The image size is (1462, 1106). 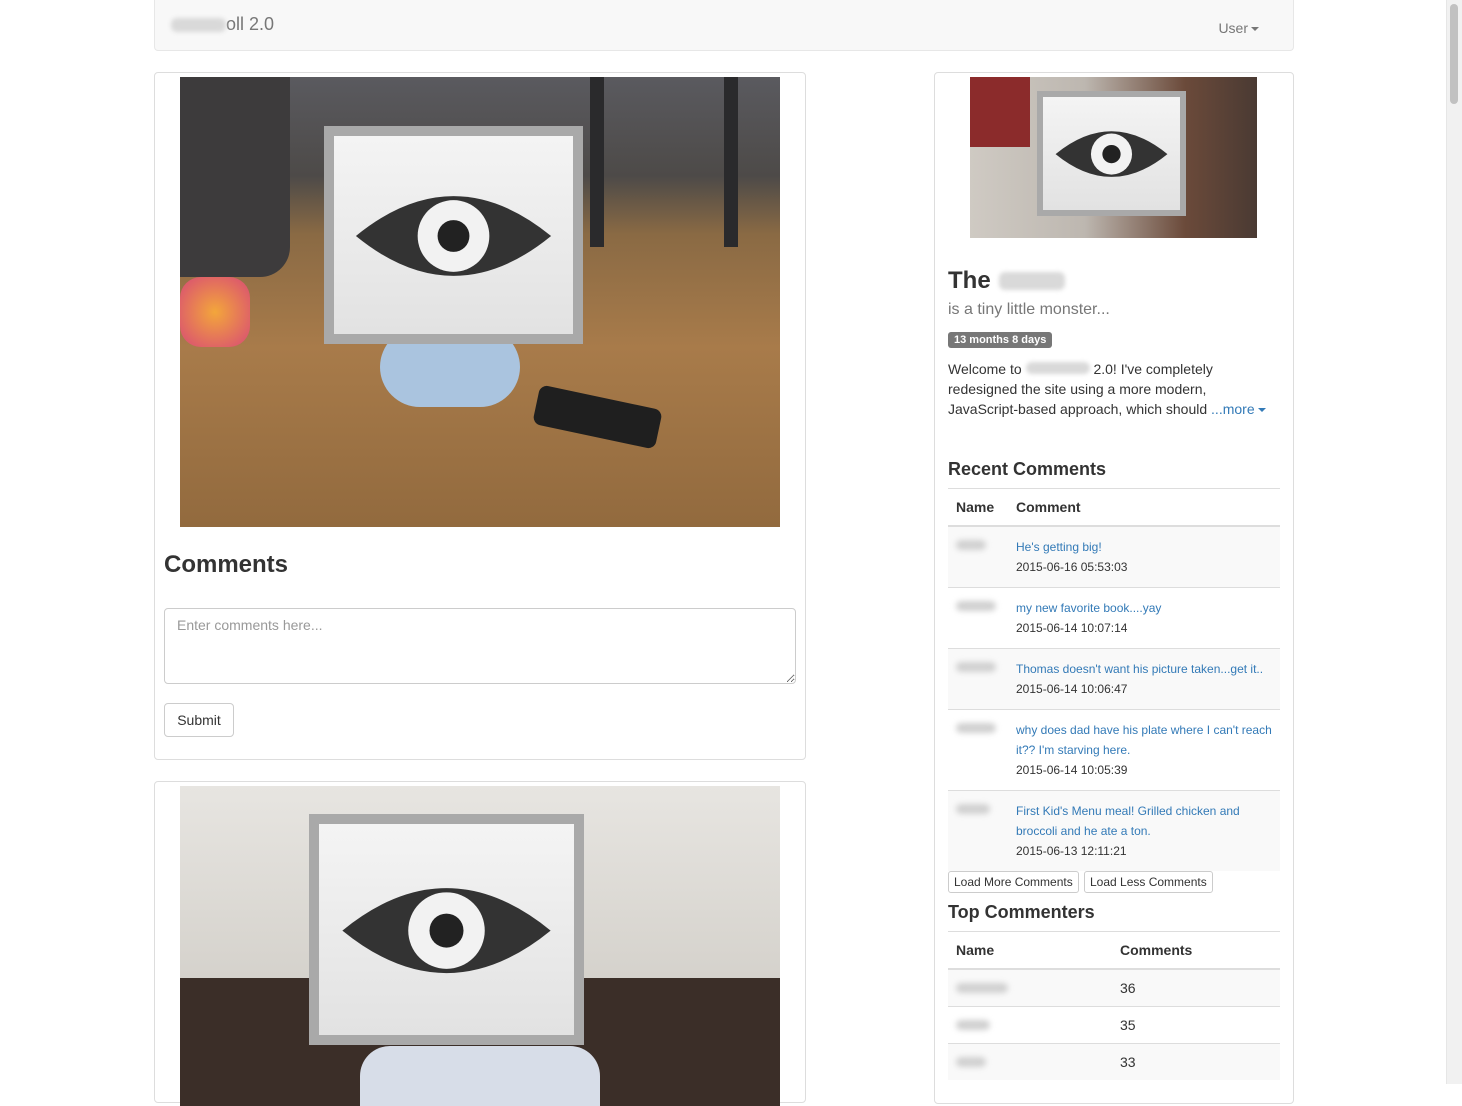 I want to click on toy-shelf-shape, so click(x=1000, y=112).